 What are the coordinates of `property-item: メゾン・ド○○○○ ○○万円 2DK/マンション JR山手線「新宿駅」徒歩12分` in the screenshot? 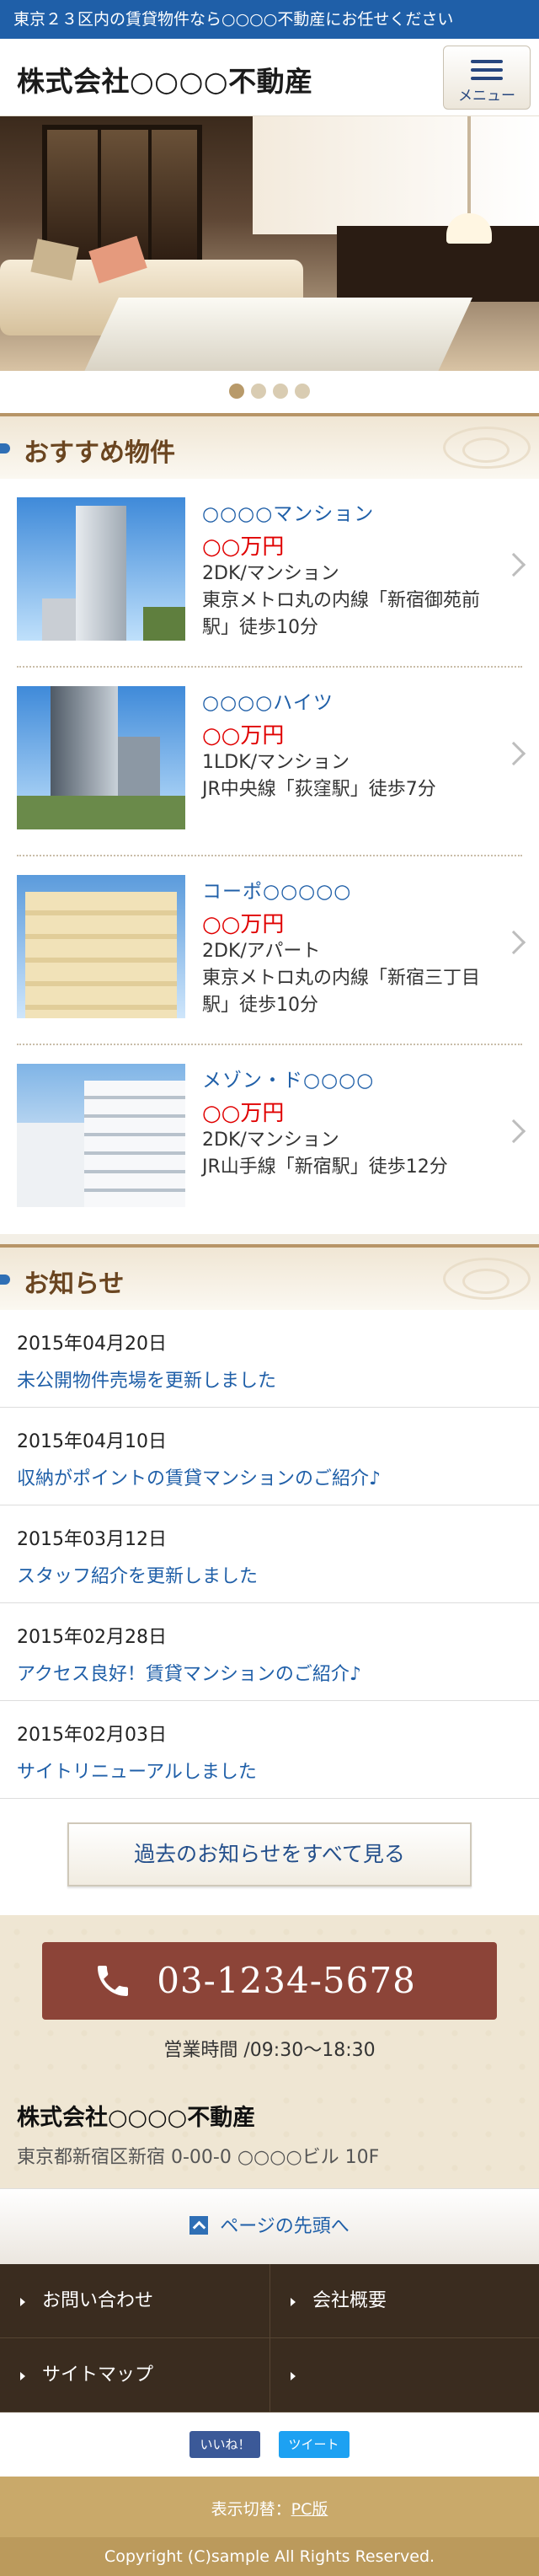 It's located at (271, 1139).